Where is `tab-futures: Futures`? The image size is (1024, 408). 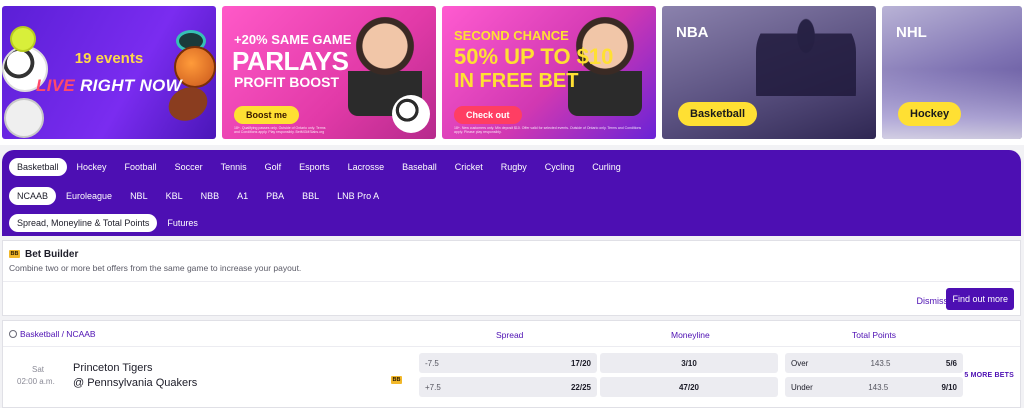
tab-futures: Futures is located at coordinates (182, 223).